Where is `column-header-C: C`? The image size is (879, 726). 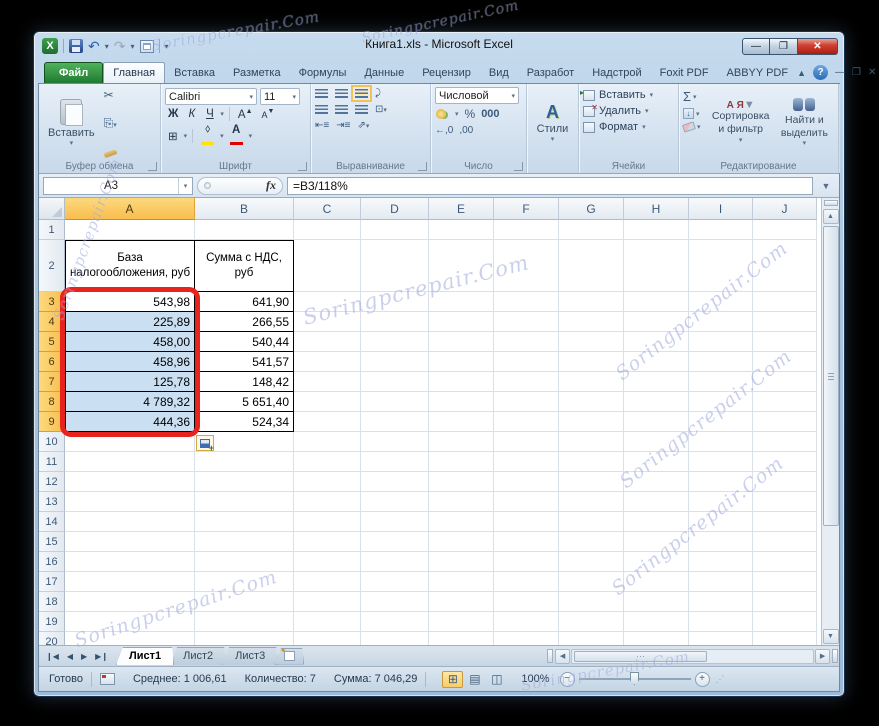 column-header-C: C is located at coordinates (327, 209).